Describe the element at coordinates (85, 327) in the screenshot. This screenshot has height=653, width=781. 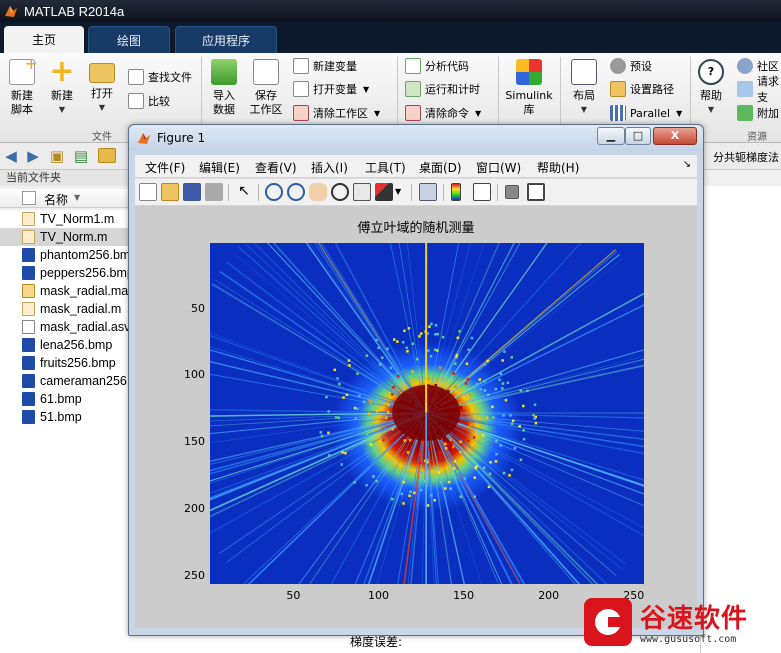
I see `file-name: mask_radial.asv` at that location.